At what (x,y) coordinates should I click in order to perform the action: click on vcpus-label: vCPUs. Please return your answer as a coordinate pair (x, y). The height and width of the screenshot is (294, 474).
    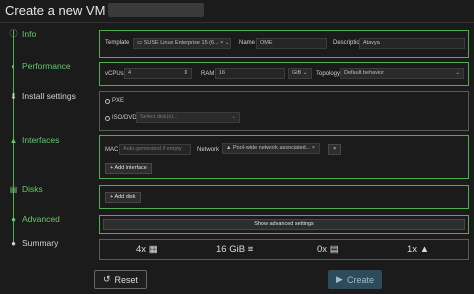
    Looking at the image, I should click on (114, 74).